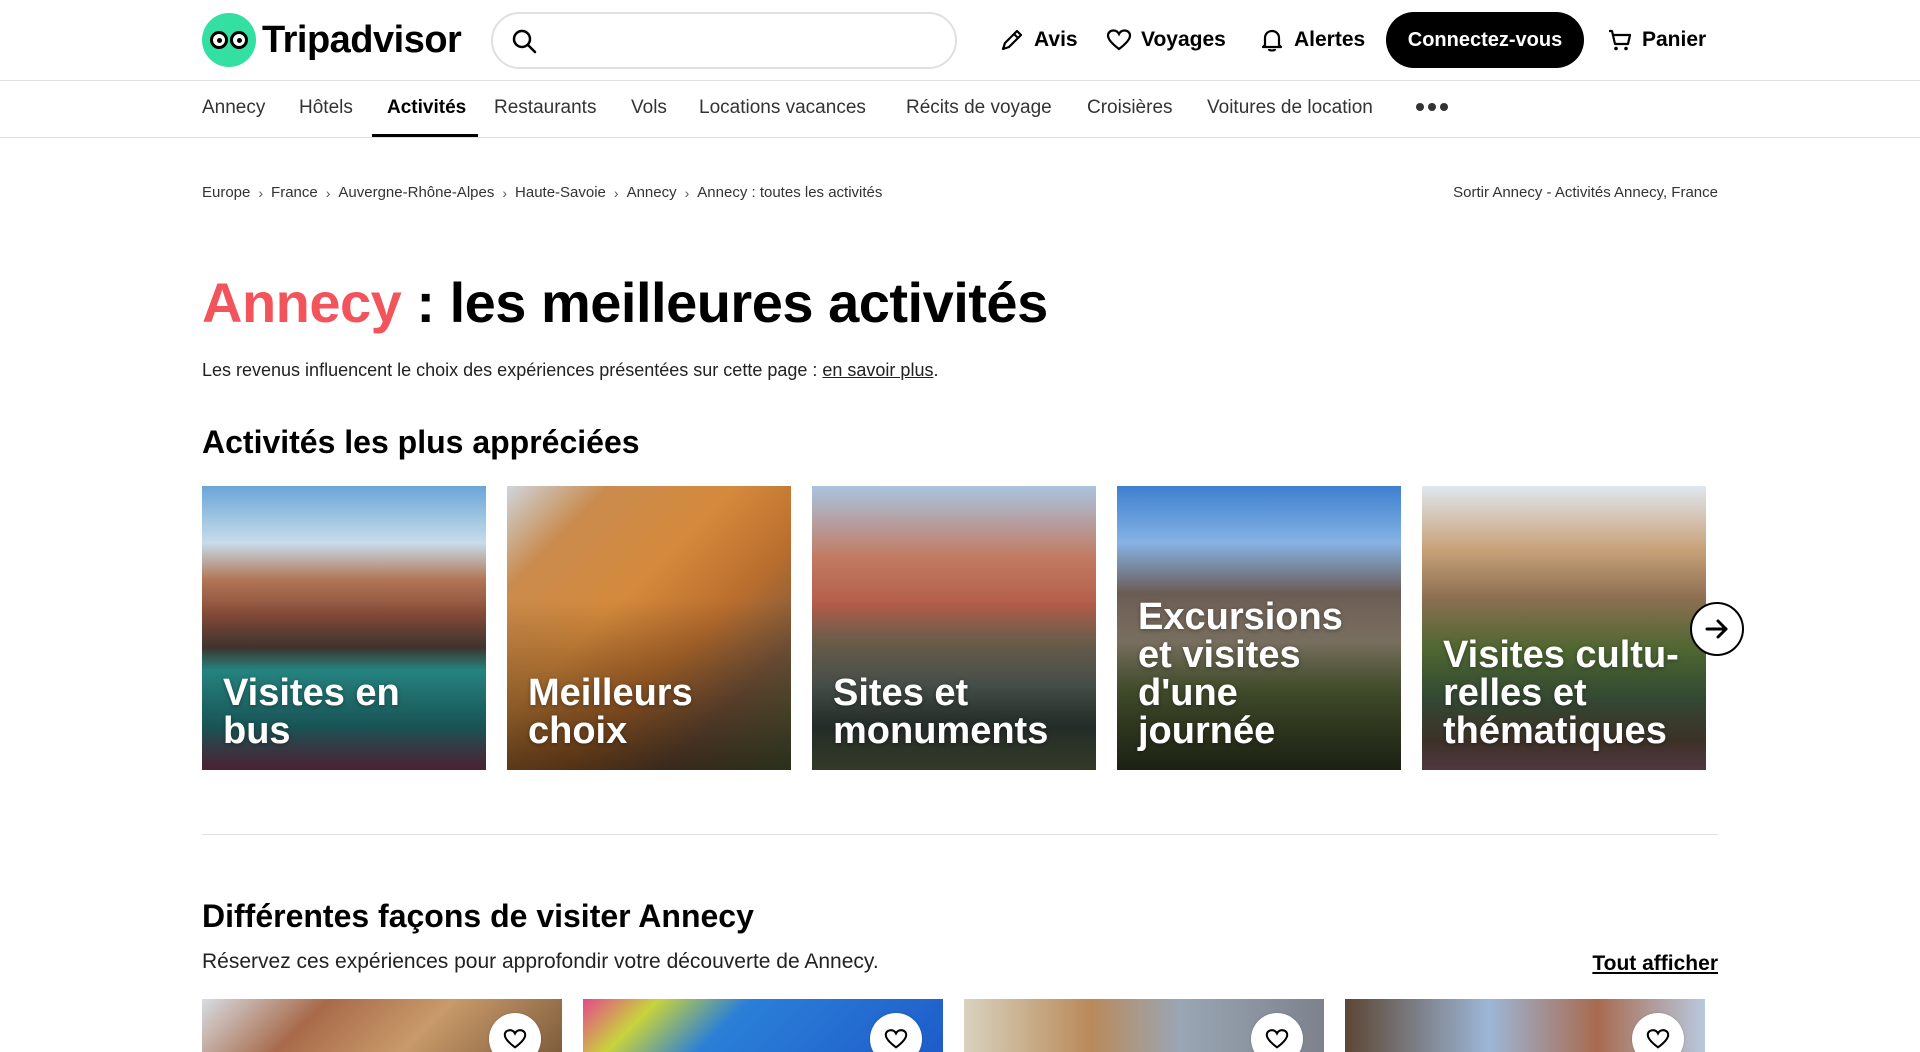  What do you see at coordinates (790, 192) in the screenshot?
I see `breadcrumb-current: Annecy : toutes les activités` at bounding box center [790, 192].